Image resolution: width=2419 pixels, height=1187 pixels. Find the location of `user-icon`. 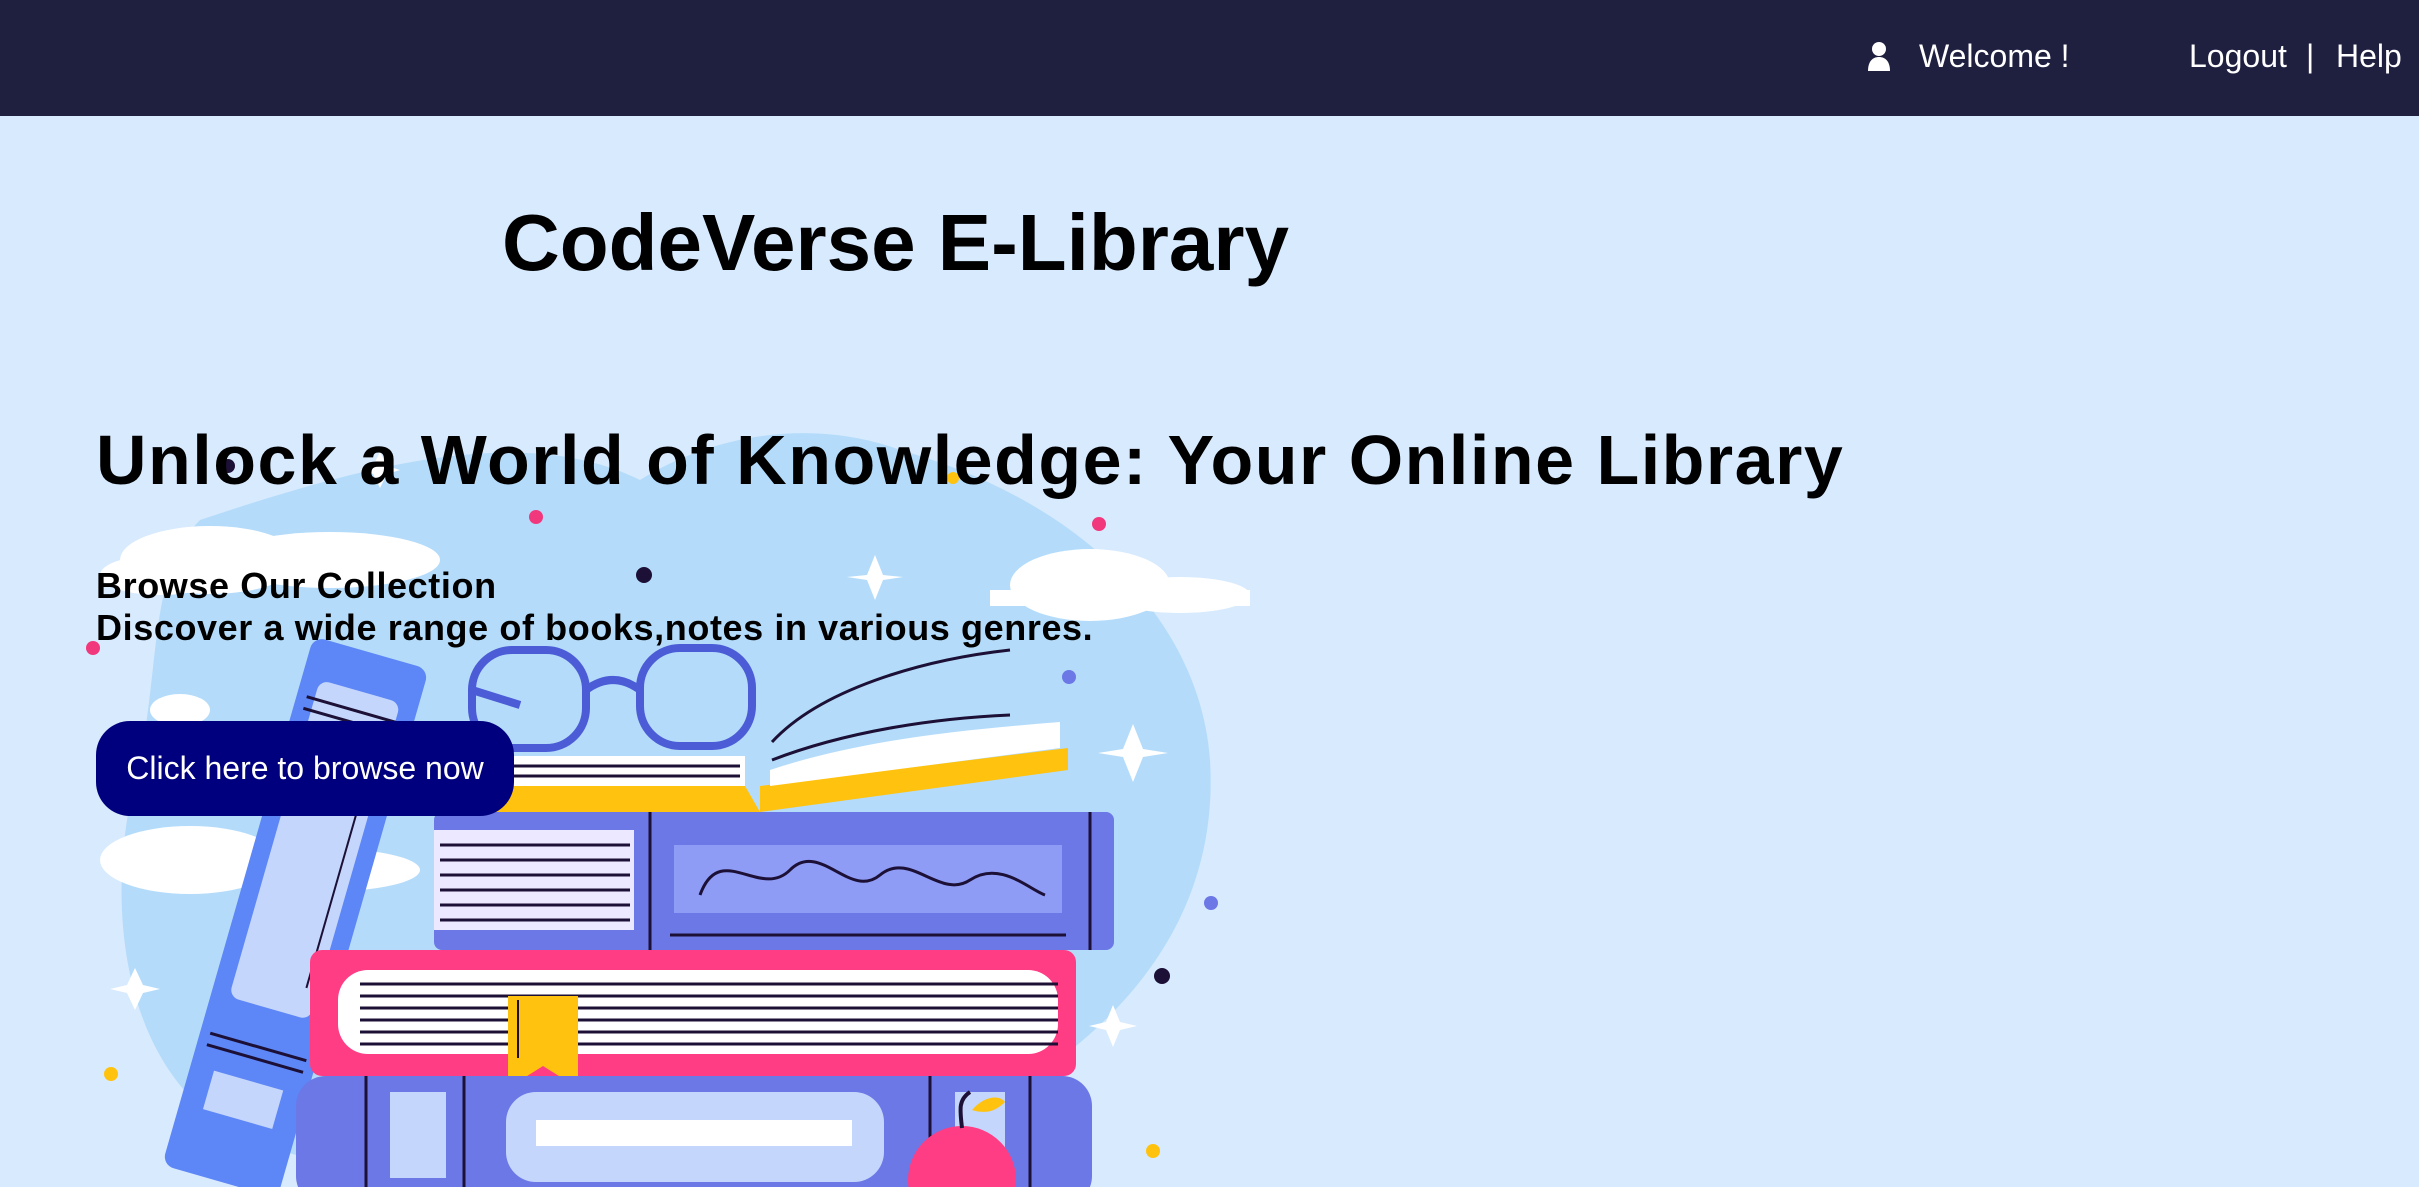

user-icon is located at coordinates (1879, 56).